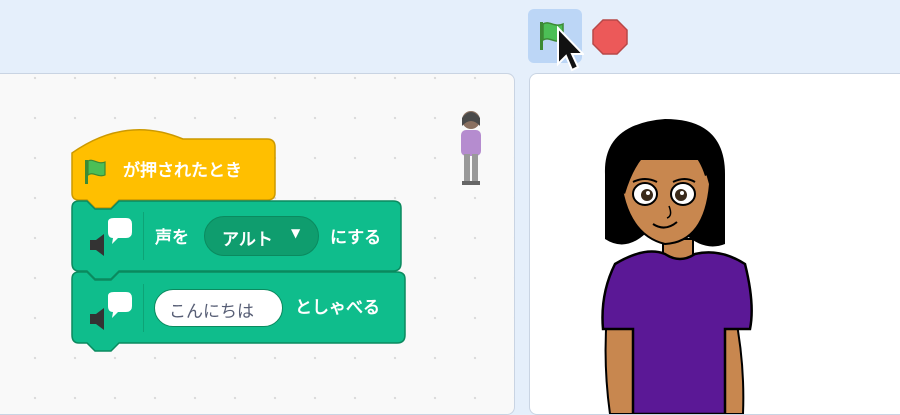 The width and height of the screenshot is (900, 415). Describe the element at coordinates (95, 171) in the screenshot. I see `hat-flag-icon` at that location.